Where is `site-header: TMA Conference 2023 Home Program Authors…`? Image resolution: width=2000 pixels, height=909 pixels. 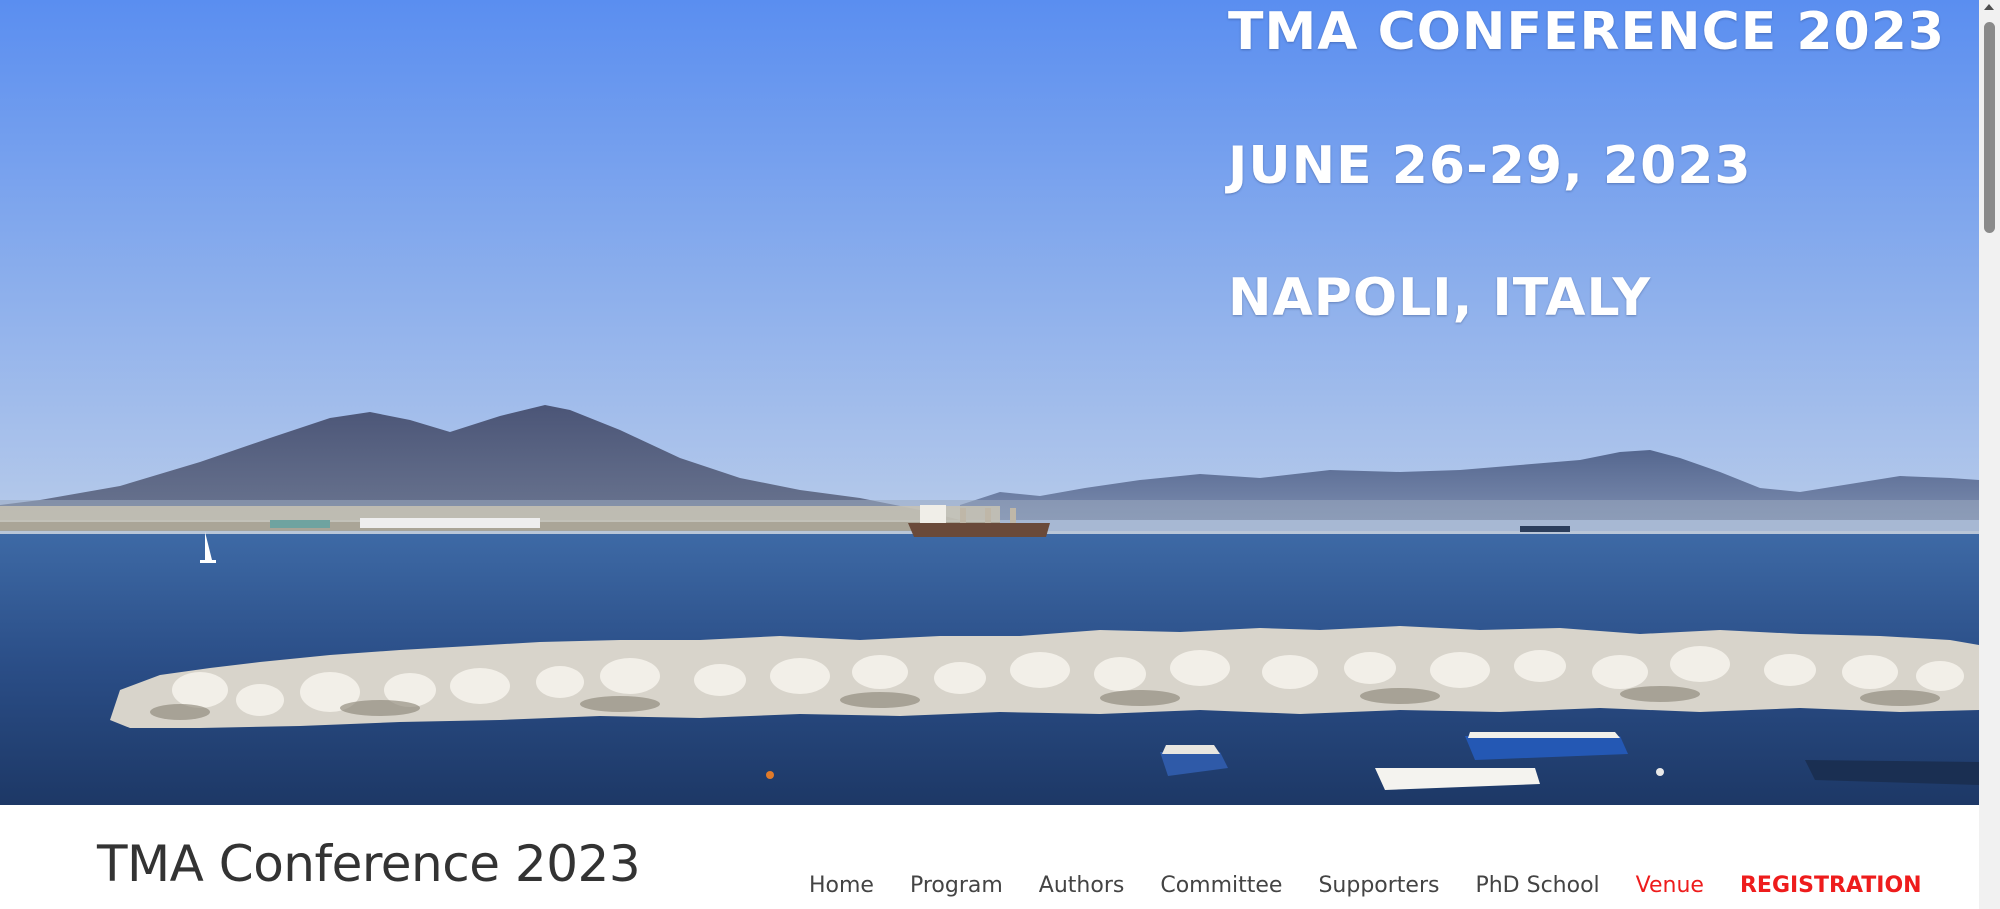 site-header: TMA Conference 2023 Home Program Authors… is located at coordinates (989, 857).